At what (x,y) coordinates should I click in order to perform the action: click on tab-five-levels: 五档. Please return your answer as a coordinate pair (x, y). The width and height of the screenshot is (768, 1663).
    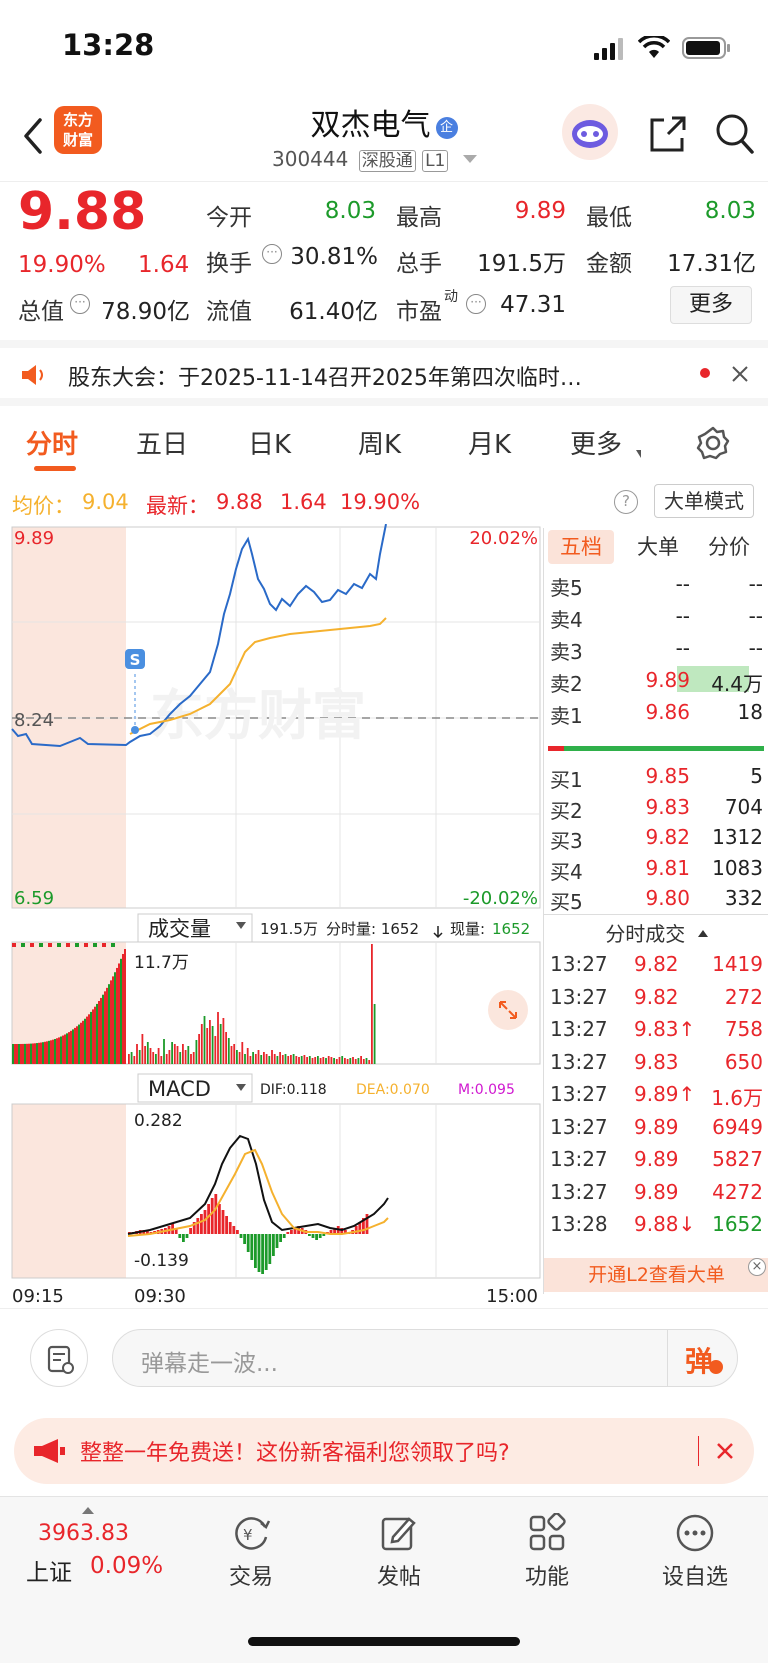
    Looking at the image, I should click on (581, 547).